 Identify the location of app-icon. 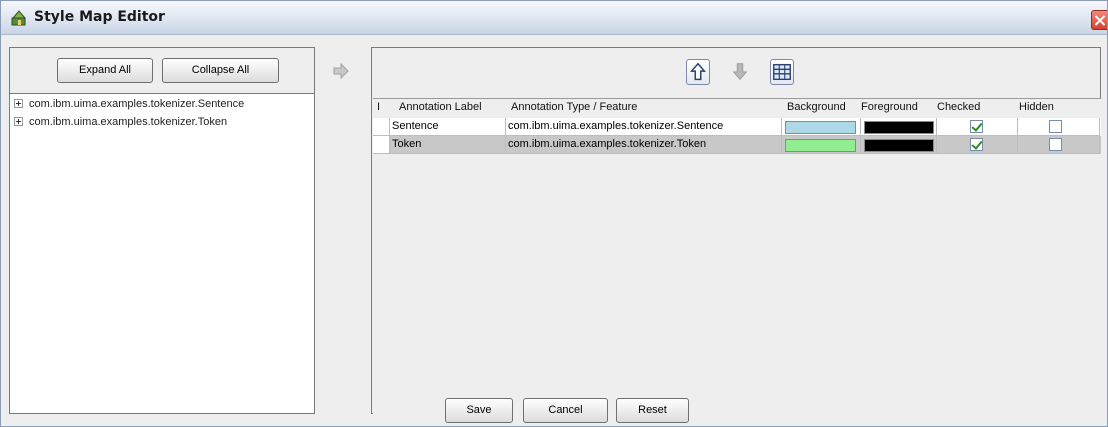
(19, 18).